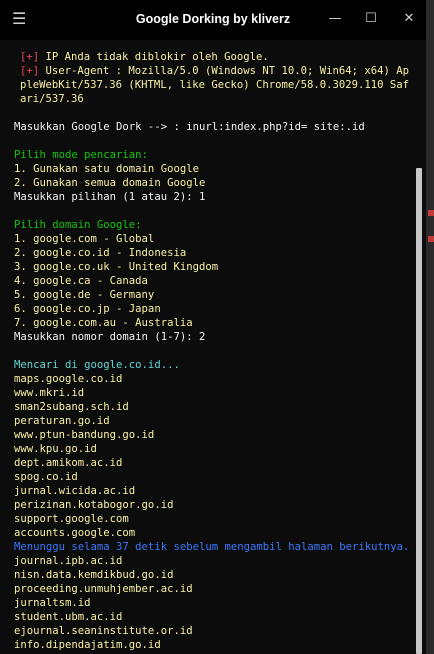 The image size is (434, 654). What do you see at coordinates (68, 561) in the screenshot?
I see `result-item: journal.ipb.ac.id` at bounding box center [68, 561].